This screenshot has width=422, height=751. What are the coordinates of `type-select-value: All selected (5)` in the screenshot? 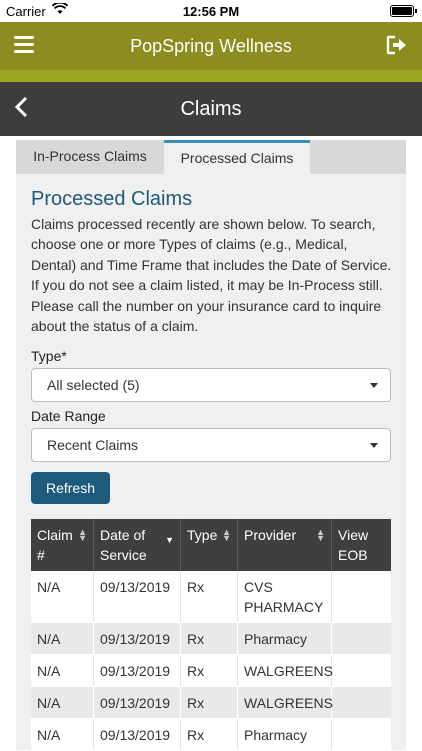 It's located at (93, 385).